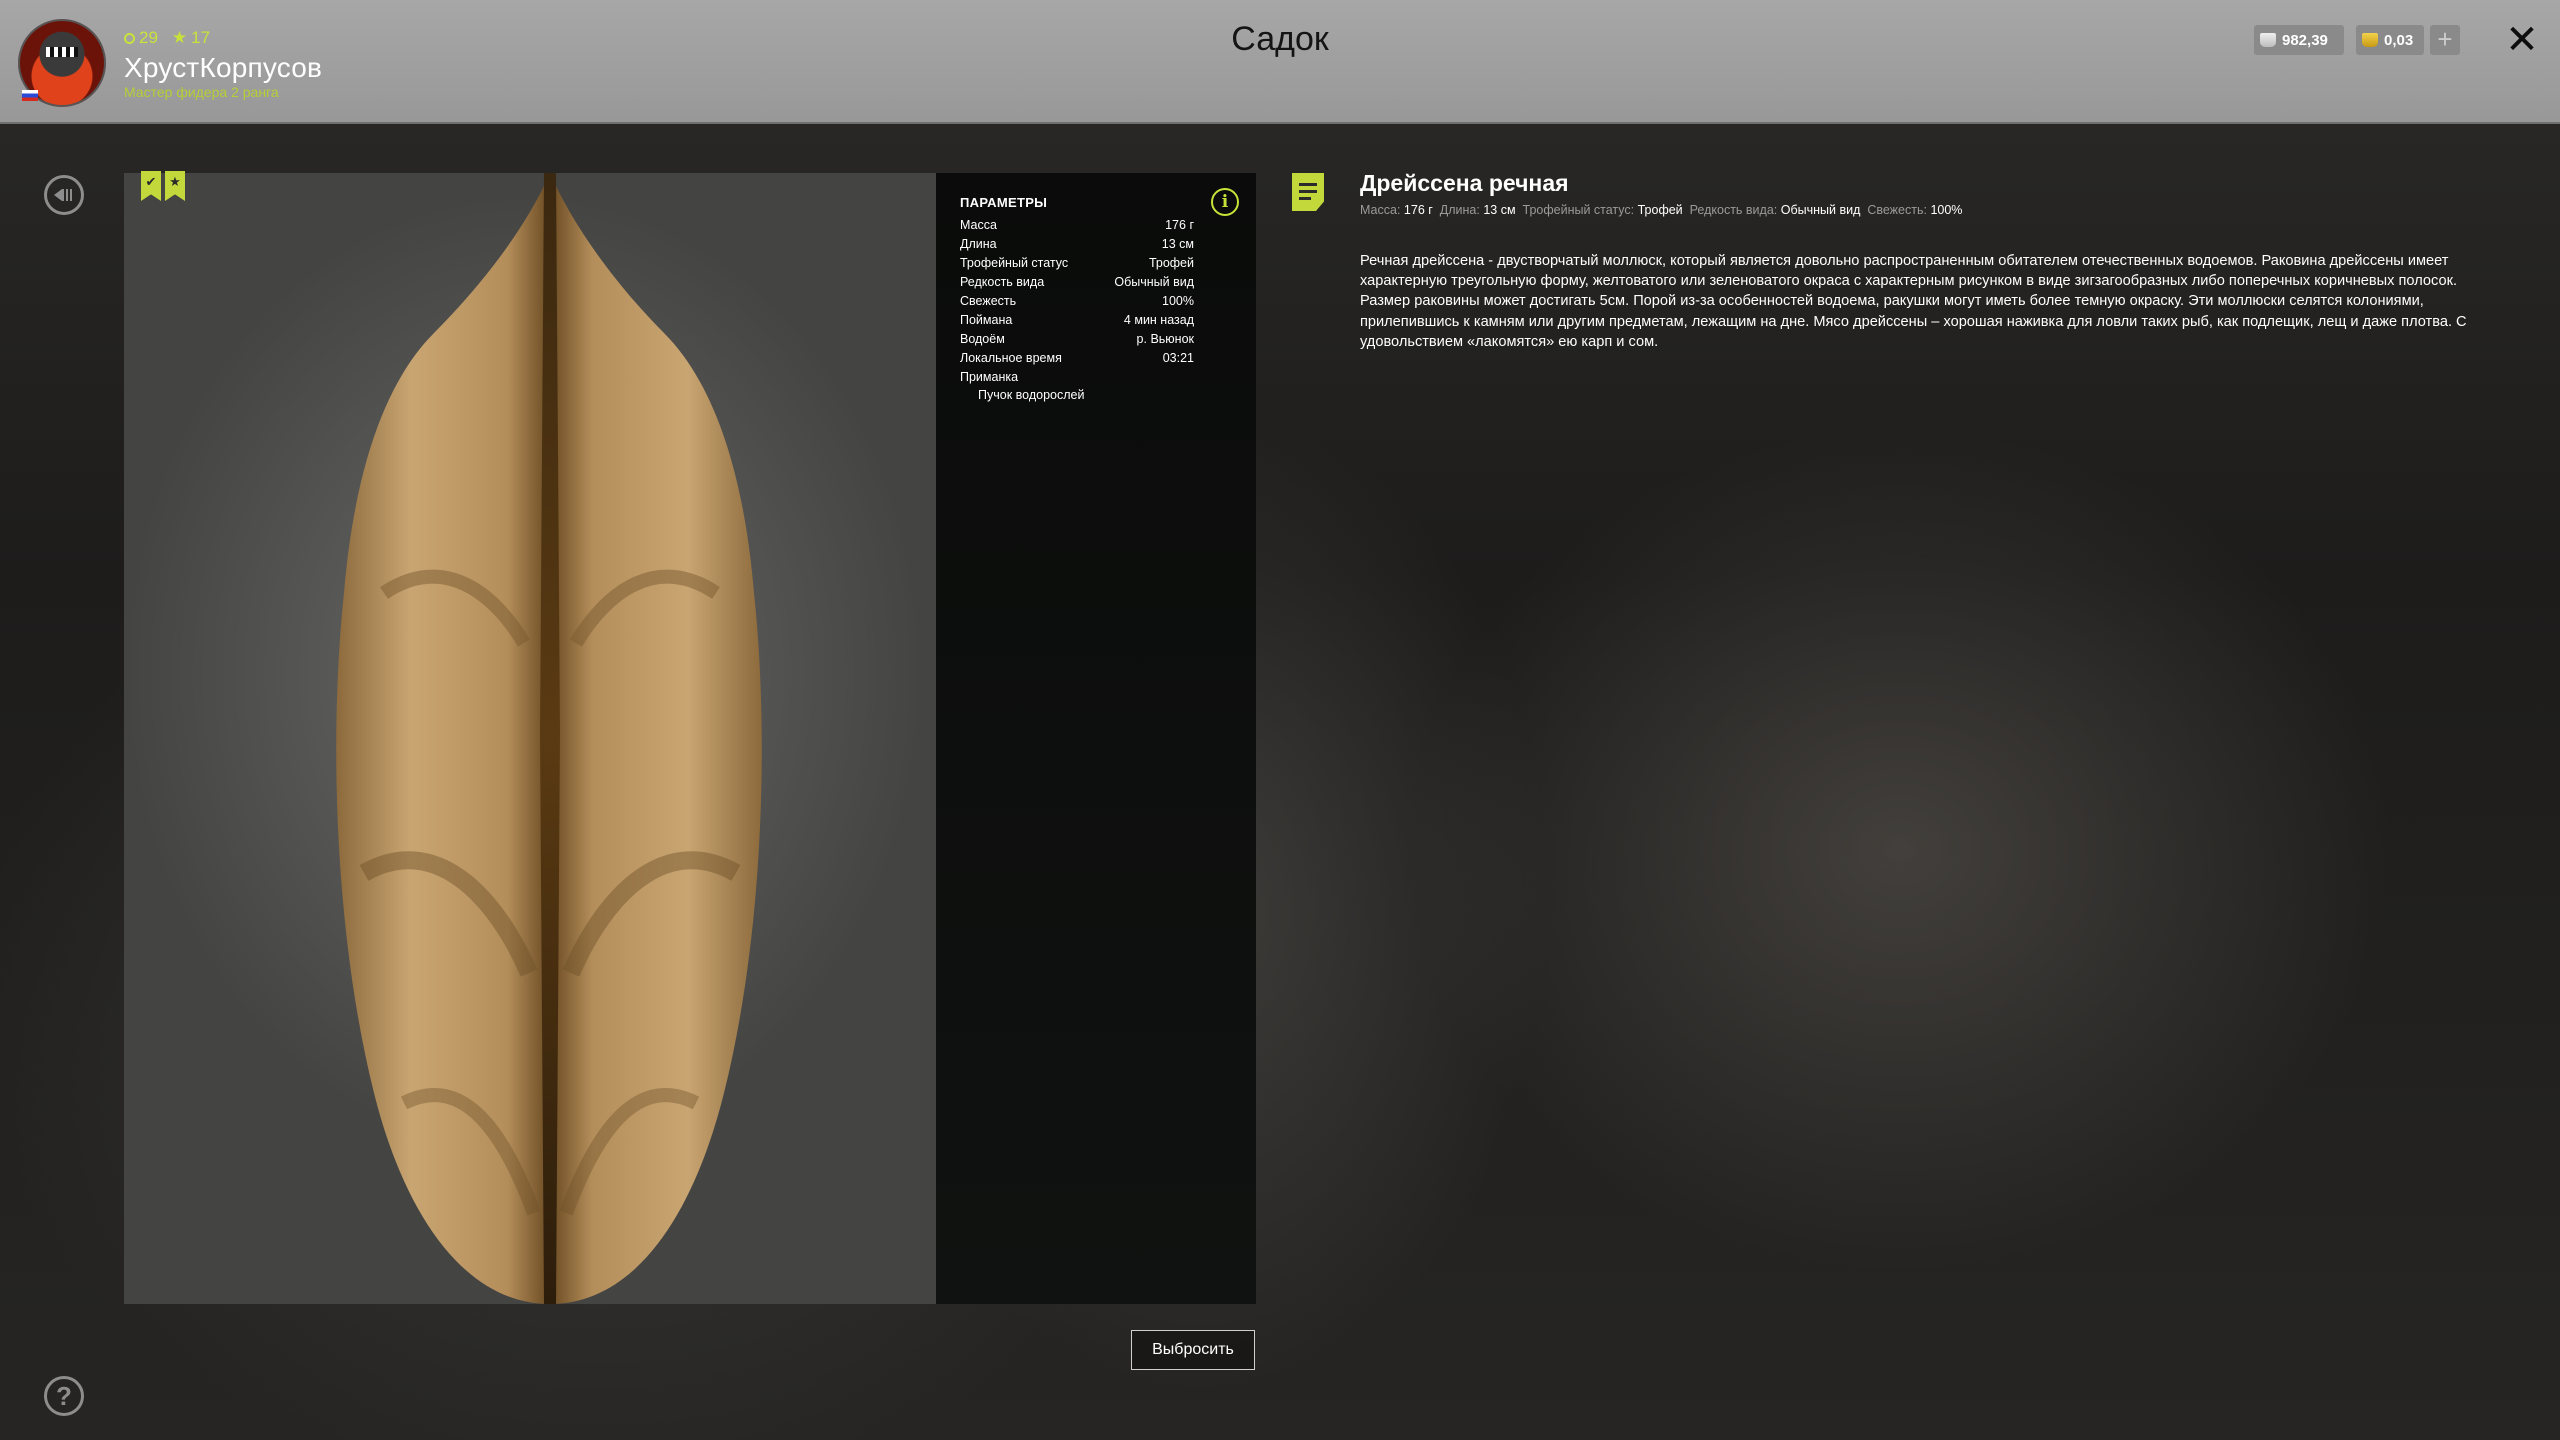 This screenshot has width=2560, height=1440. I want to click on back-button, so click(64, 195).